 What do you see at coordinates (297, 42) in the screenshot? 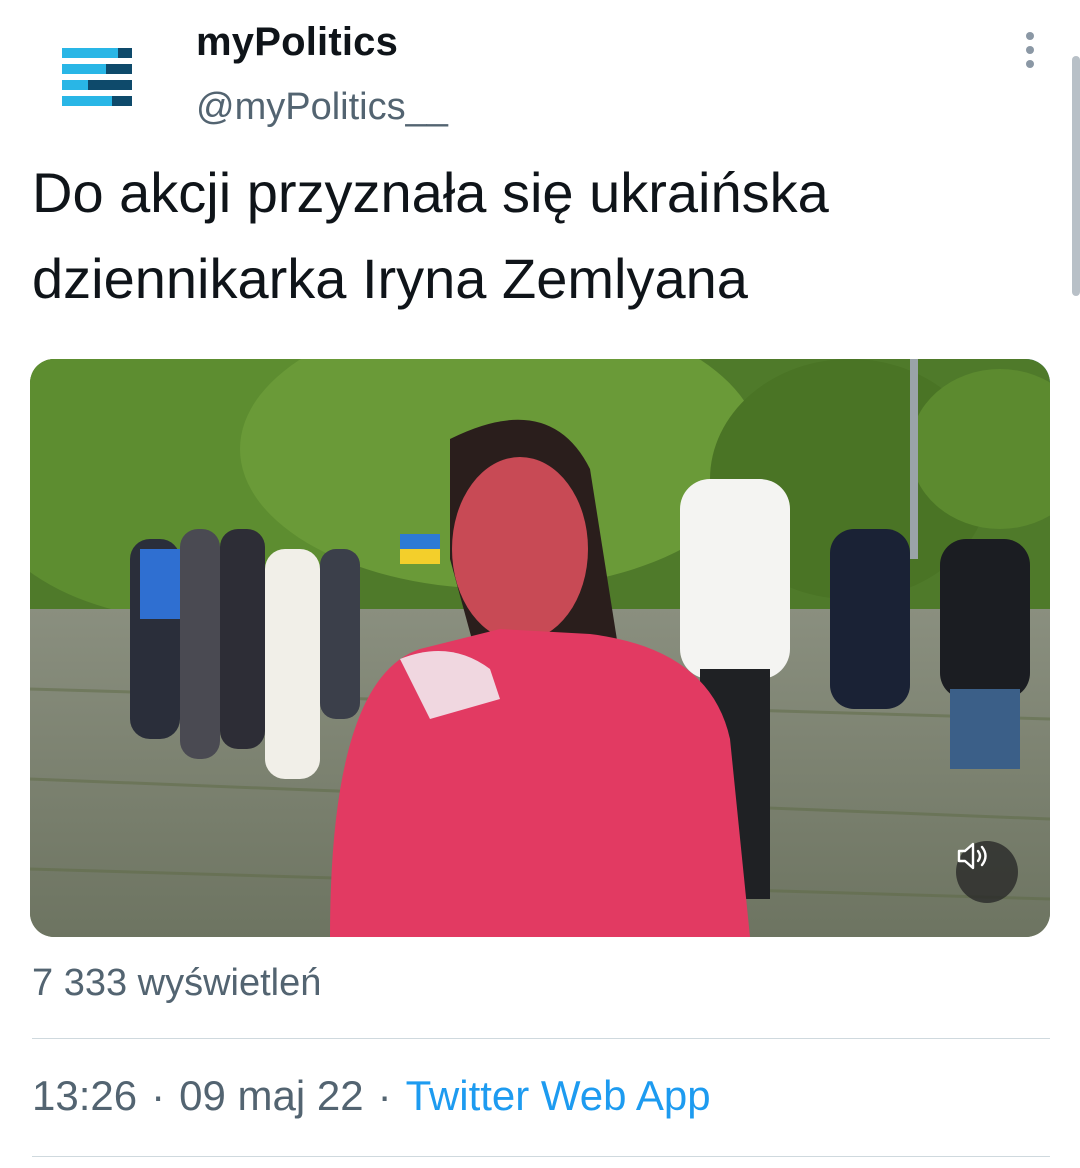
I see `author-name: myPolitics` at bounding box center [297, 42].